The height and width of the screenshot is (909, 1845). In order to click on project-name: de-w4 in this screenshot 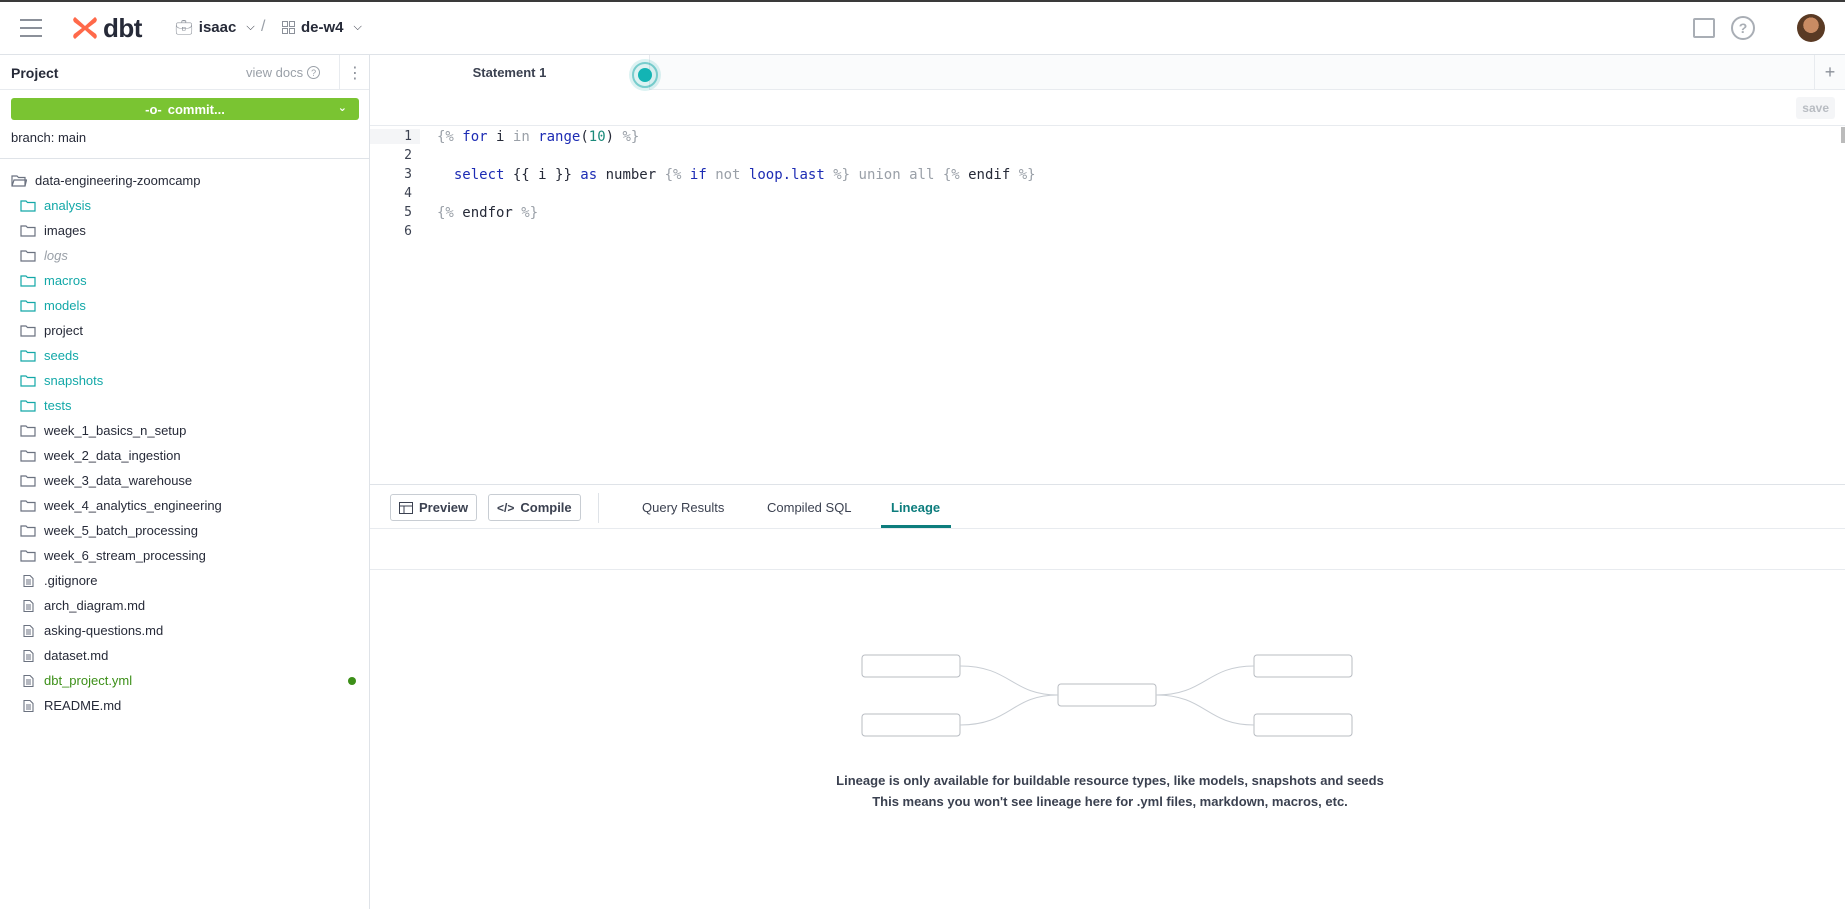, I will do `click(322, 27)`.